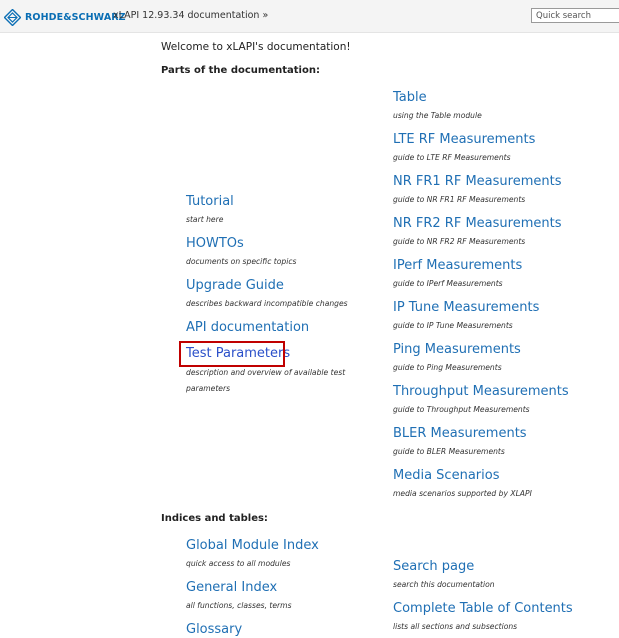 The height and width of the screenshot is (638, 619). Describe the element at coordinates (210, 202) in the screenshot. I see `link-tutorial: Tutorial` at that location.